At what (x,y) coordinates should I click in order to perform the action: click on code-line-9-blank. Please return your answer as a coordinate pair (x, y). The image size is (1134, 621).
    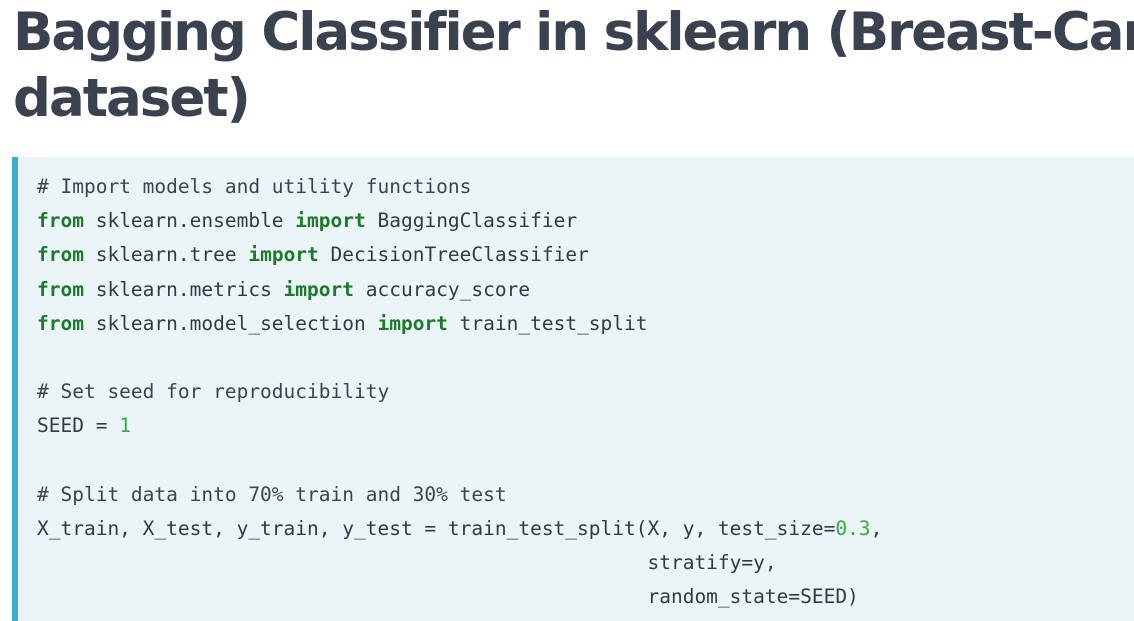
    Looking at the image, I should click on (459, 461).